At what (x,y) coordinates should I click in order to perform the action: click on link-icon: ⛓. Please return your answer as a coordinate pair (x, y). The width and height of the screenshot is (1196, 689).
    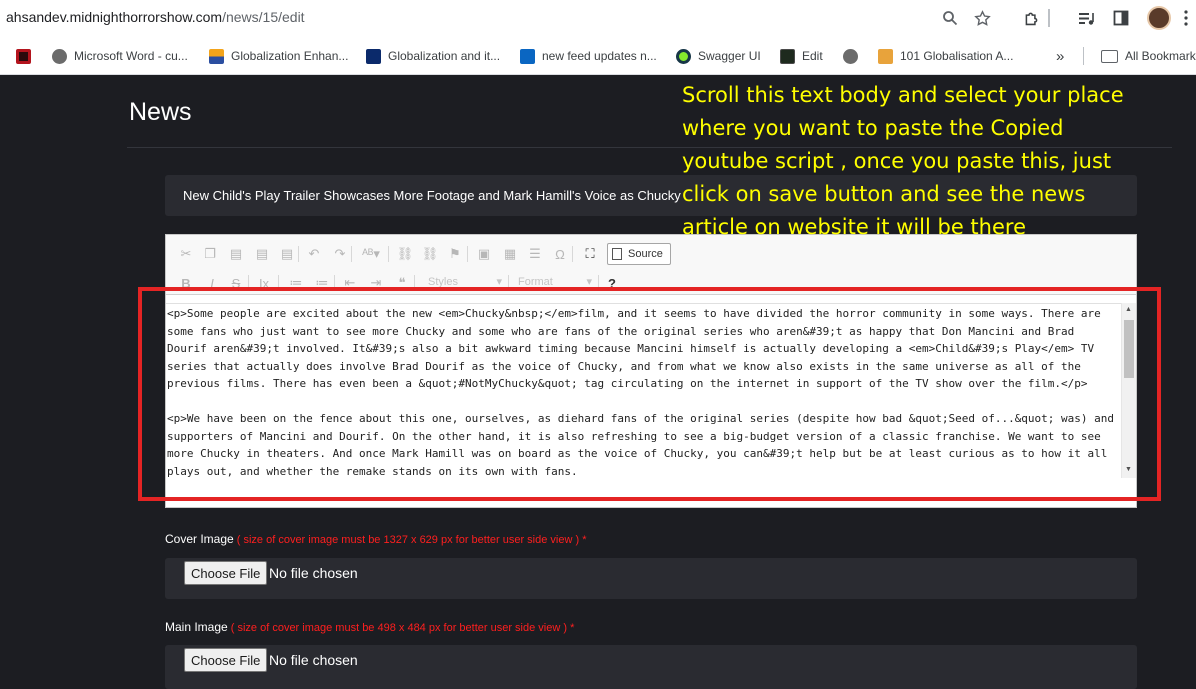
    Looking at the image, I should click on (405, 254).